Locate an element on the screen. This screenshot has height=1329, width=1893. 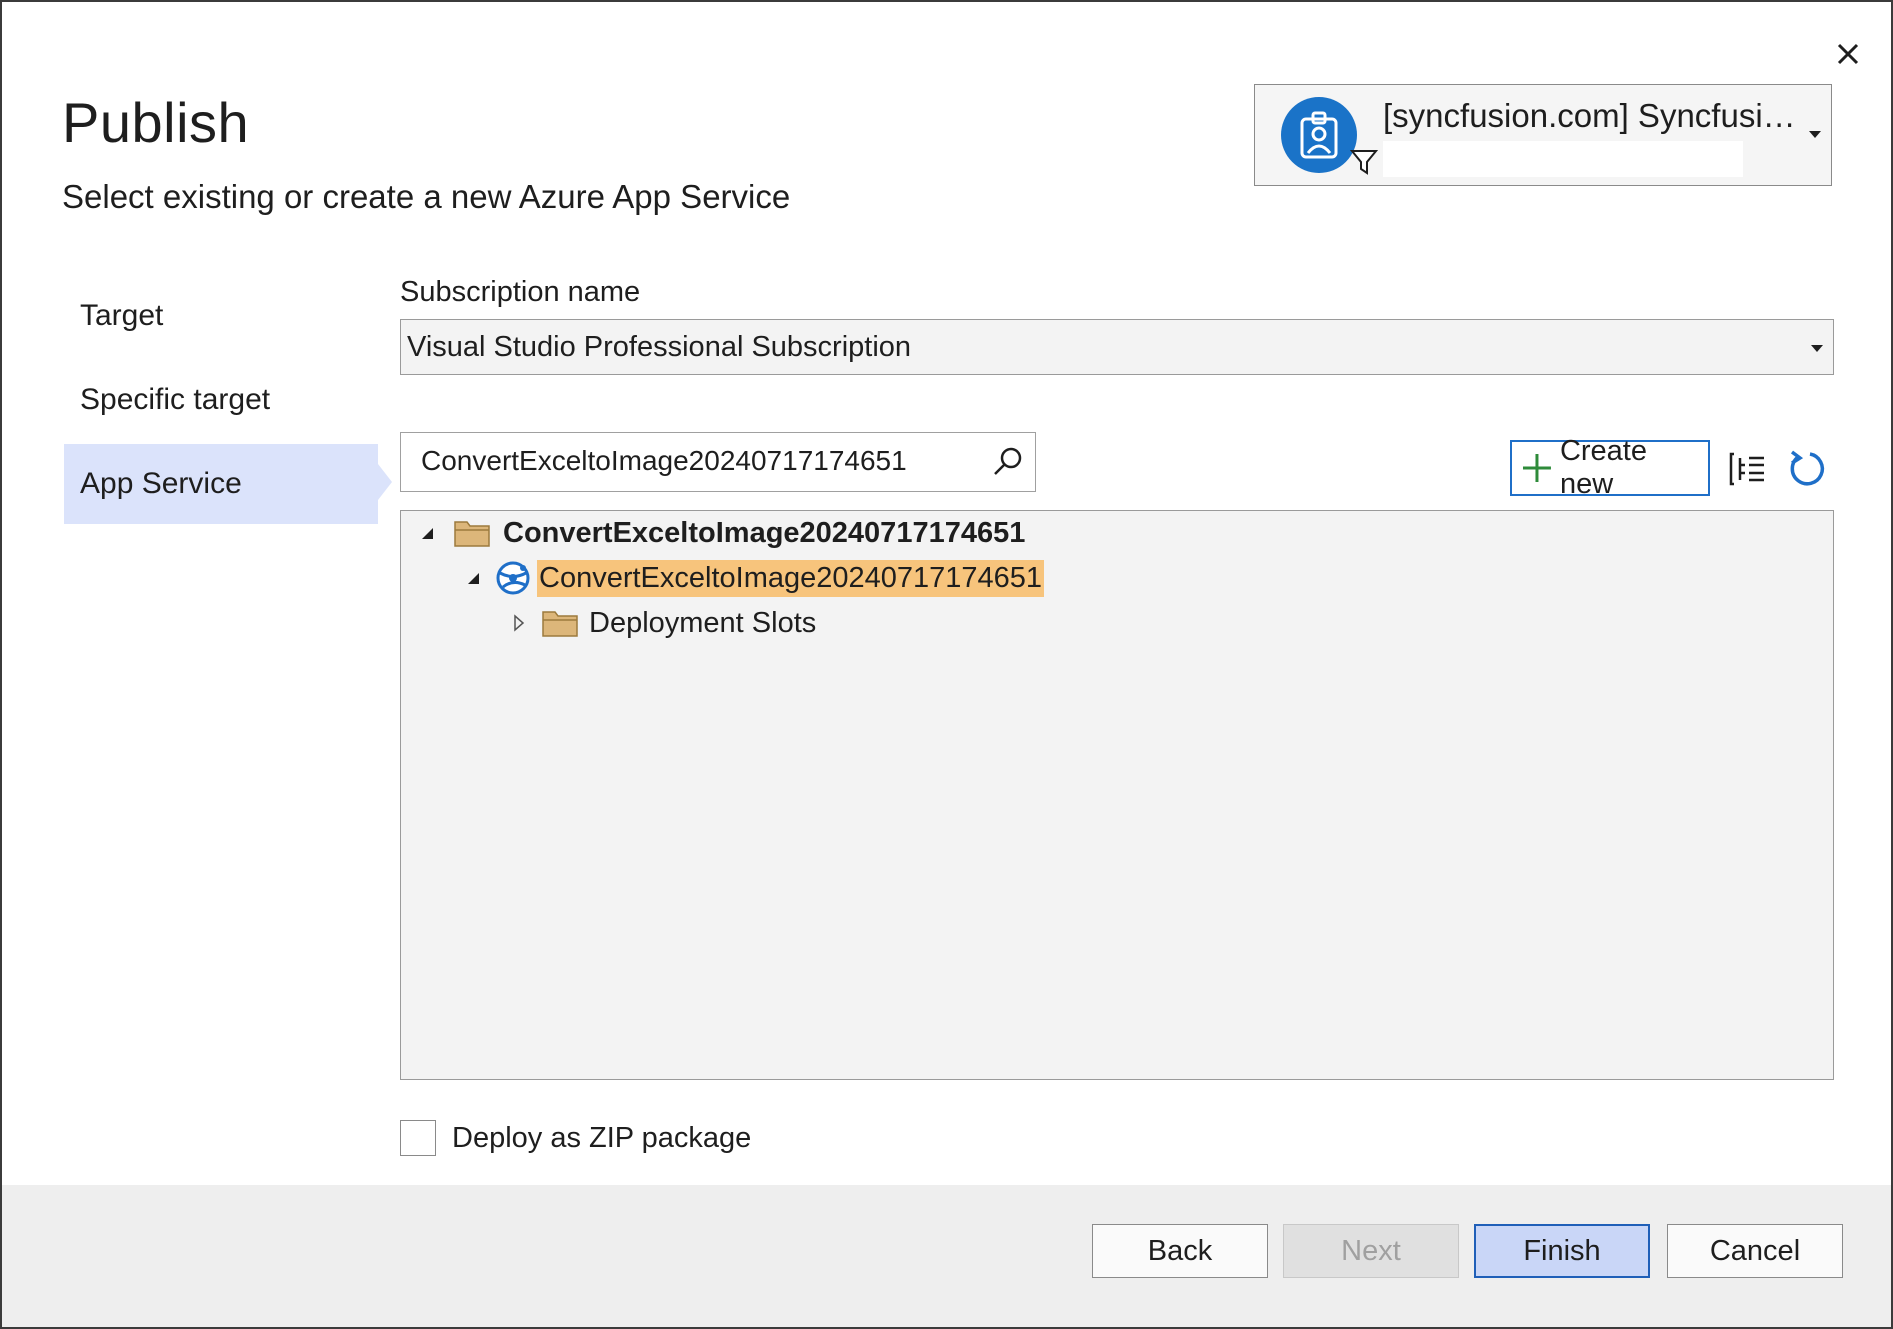
deploy-zip-label: Deploy as ZIP package is located at coordinates (602, 1137).